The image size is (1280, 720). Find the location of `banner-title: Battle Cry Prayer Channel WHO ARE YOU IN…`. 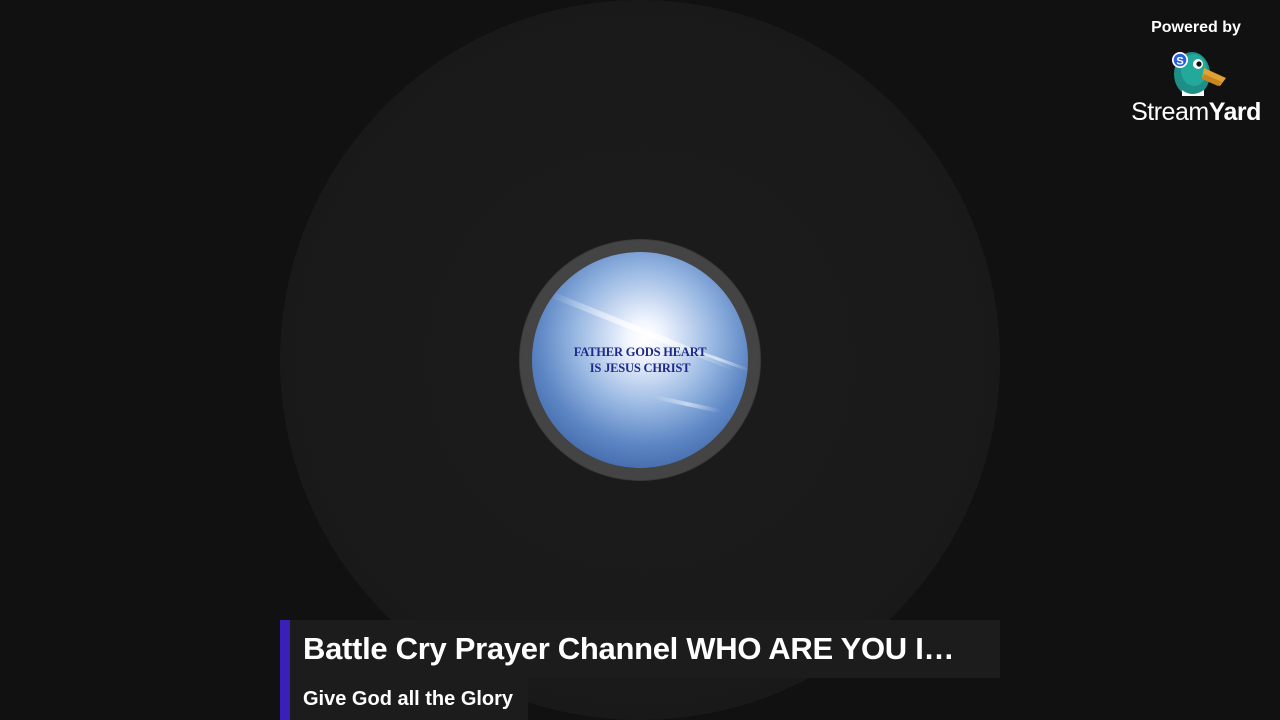

banner-title: Battle Cry Prayer Channel WHO ARE YOU IN… is located at coordinates (638, 648).